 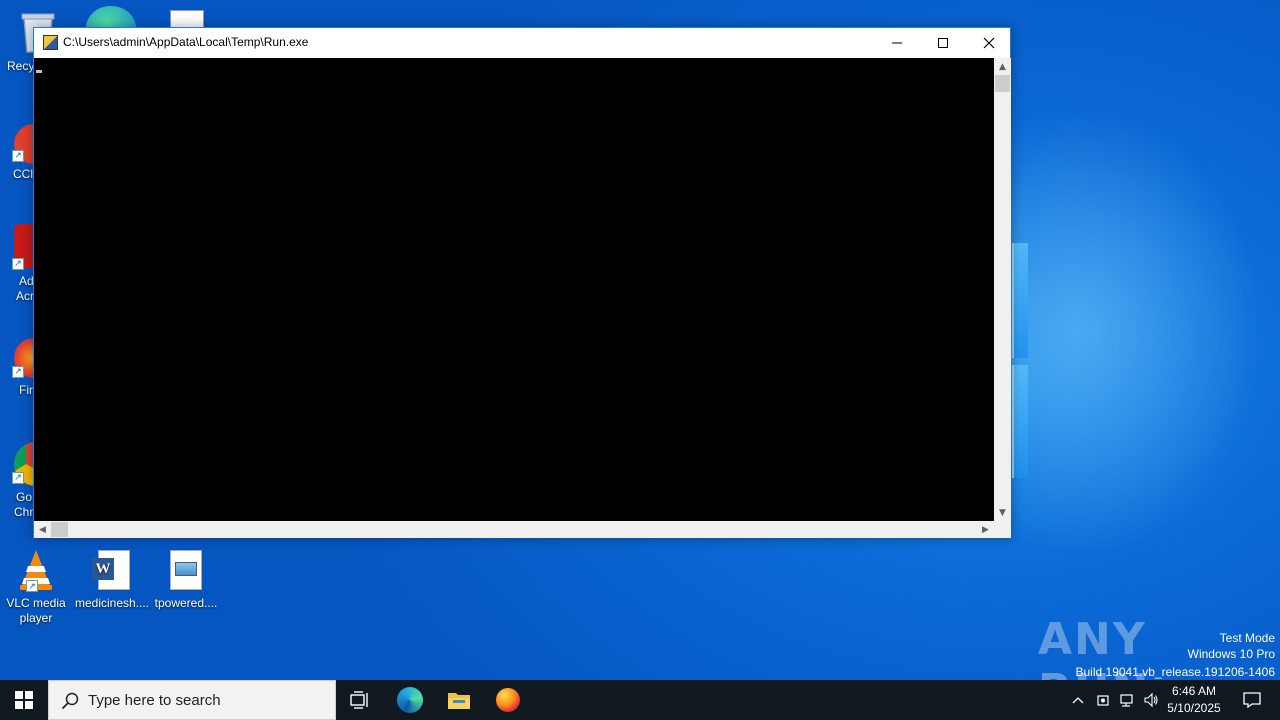 What do you see at coordinates (24, 497) in the screenshot?
I see `desktop-icon-label: Go` at bounding box center [24, 497].